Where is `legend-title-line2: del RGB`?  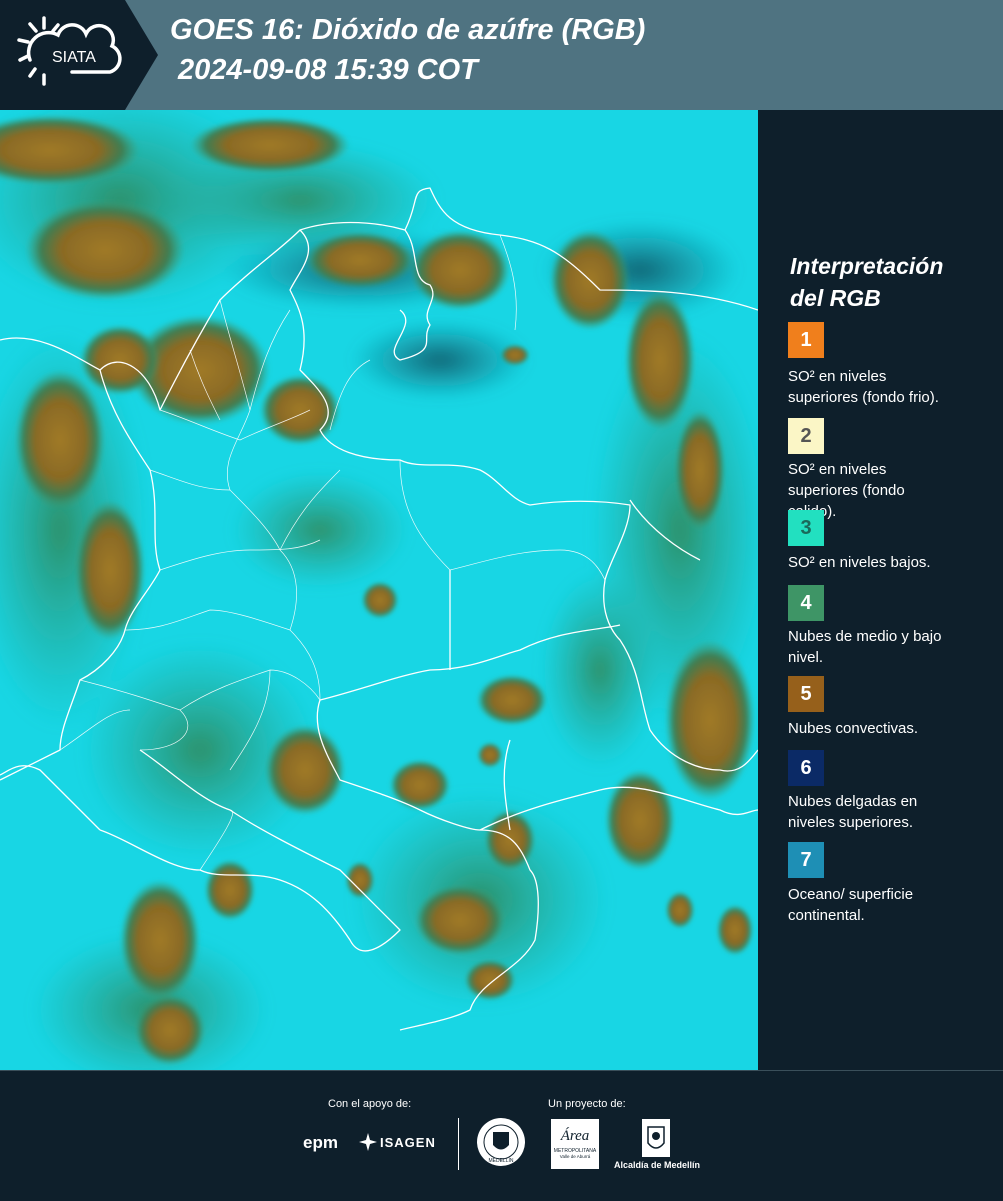
legend-title-line2: del RGB is located at coordinates (835, 298).